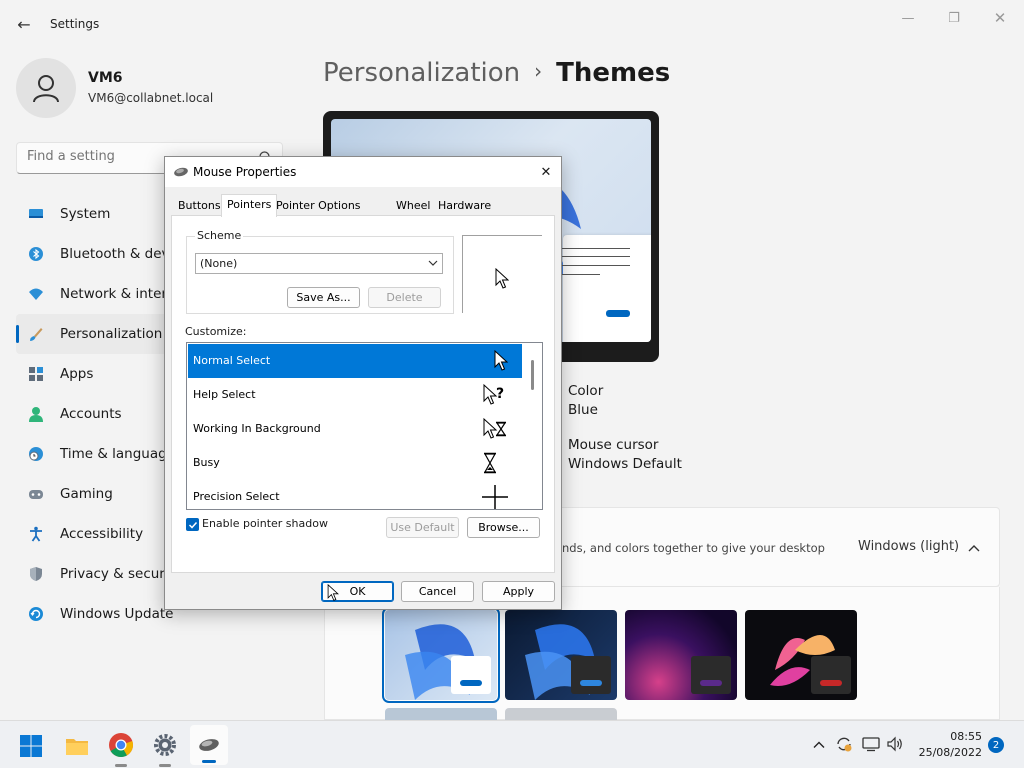 The width and height of the screenshot is (1024, 768). I want to click on close-button: ✕, so click(1000, 18).